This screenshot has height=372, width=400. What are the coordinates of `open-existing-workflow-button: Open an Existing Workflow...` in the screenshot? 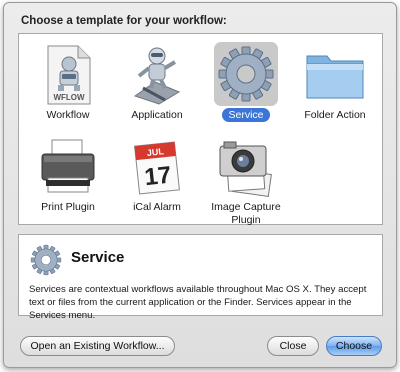 It's located at (97, 346).